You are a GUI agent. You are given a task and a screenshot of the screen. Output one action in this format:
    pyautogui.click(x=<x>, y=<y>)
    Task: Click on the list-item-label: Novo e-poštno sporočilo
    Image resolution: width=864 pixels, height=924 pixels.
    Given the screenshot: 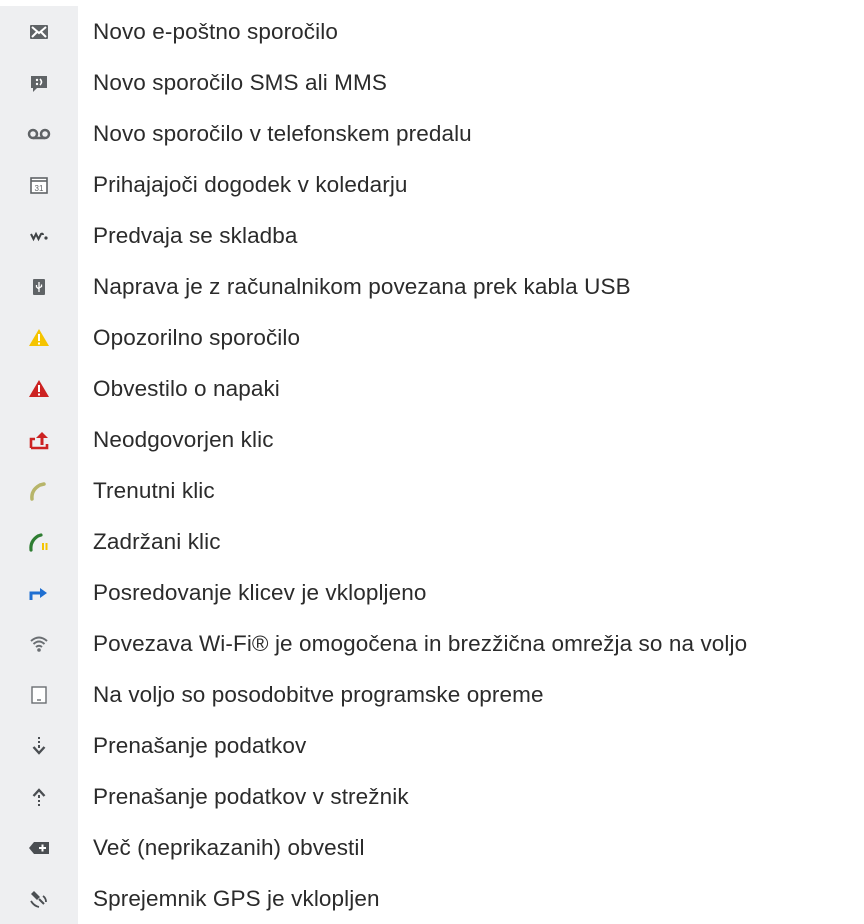 What is the action you would take?
    pyautogui.click(x=215, y=31)
    